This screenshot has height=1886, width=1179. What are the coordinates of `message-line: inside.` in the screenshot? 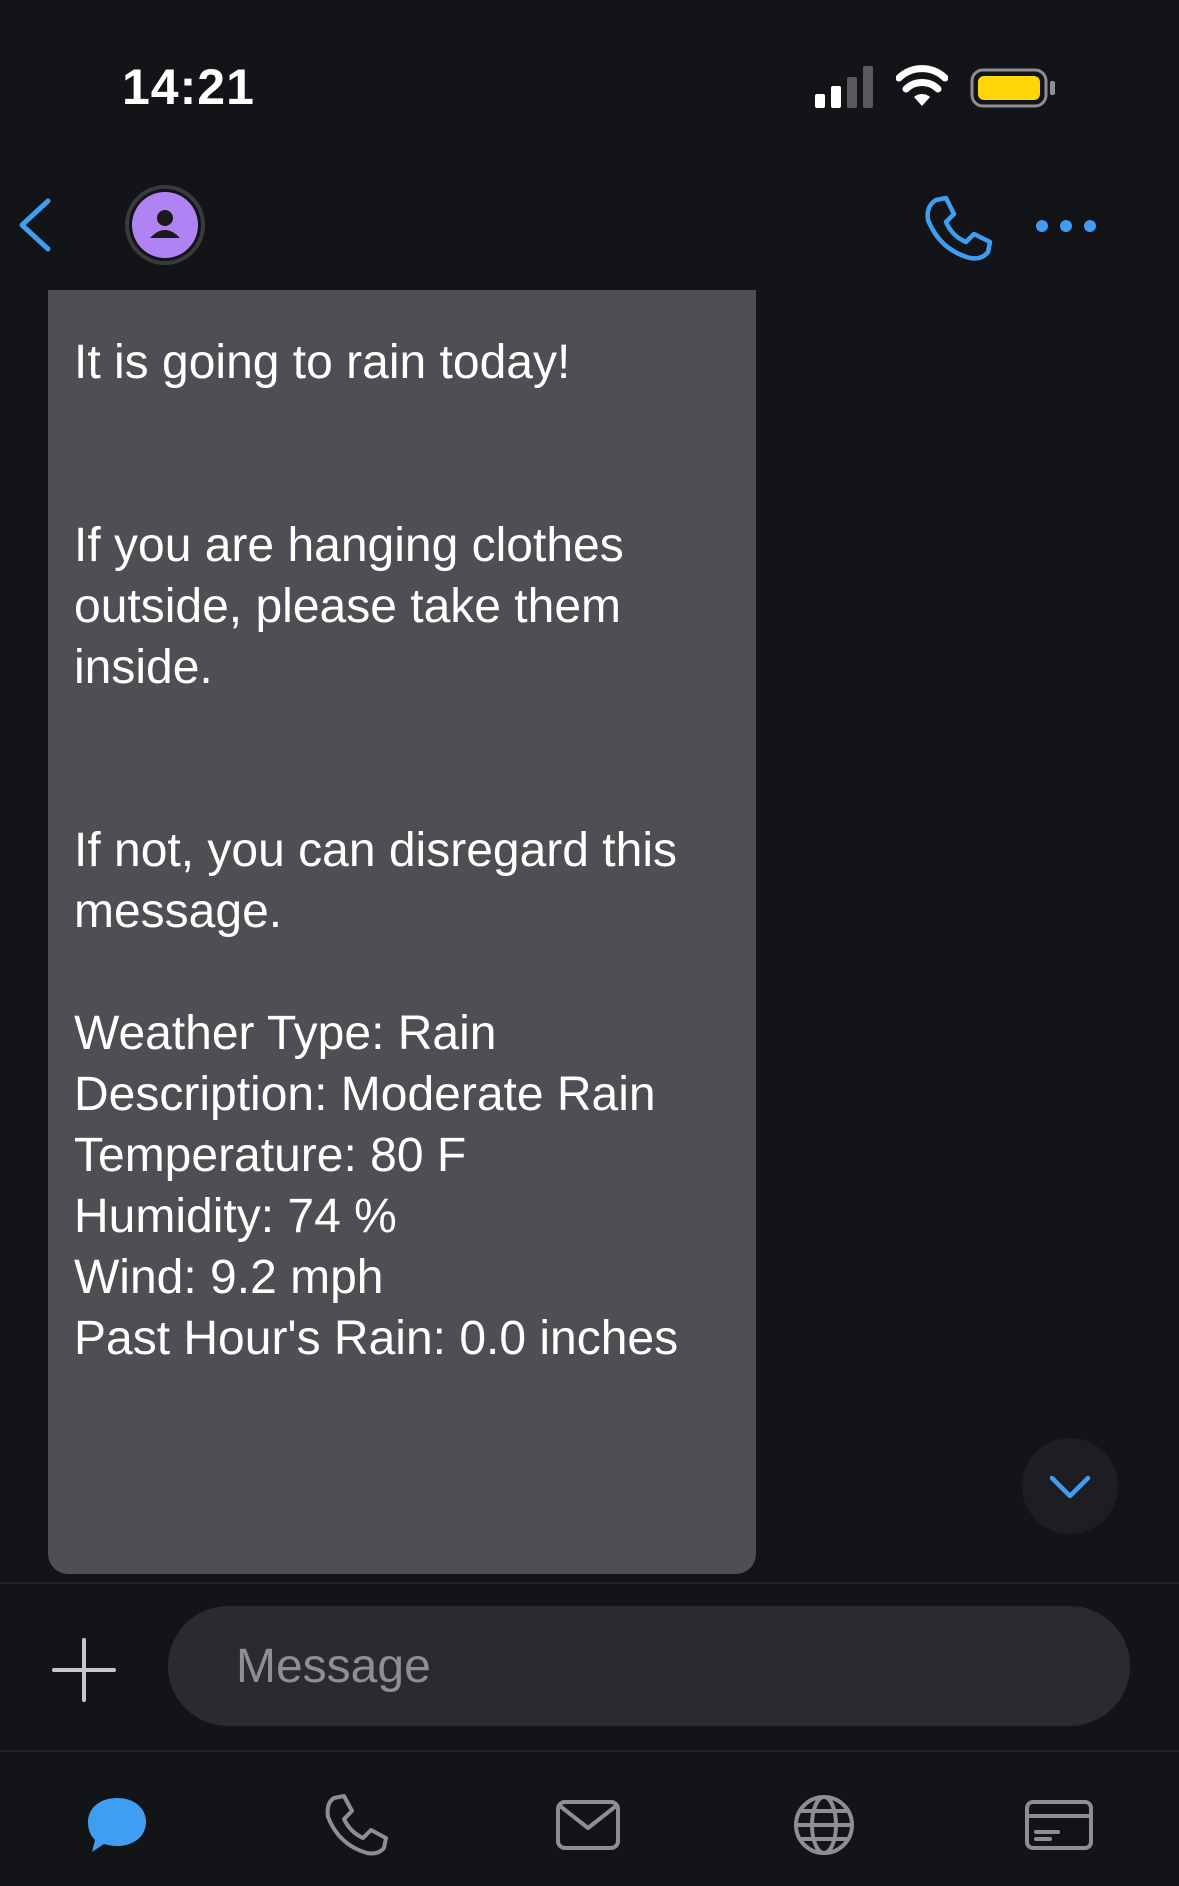 It's located at (143, 667).